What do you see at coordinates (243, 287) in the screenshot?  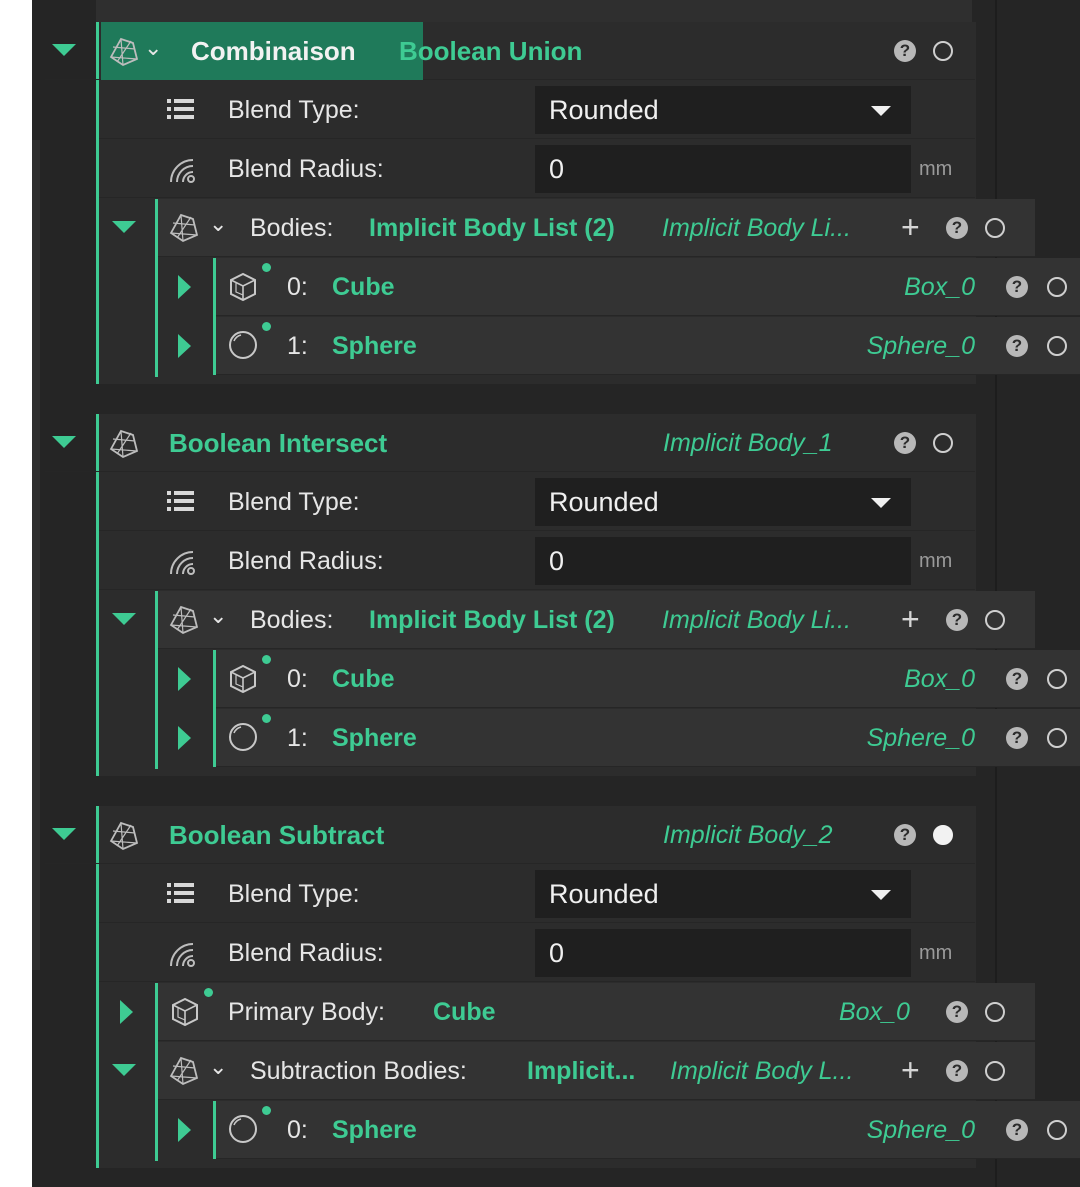 I see `cube-icon` at bounding box center [243, 287].